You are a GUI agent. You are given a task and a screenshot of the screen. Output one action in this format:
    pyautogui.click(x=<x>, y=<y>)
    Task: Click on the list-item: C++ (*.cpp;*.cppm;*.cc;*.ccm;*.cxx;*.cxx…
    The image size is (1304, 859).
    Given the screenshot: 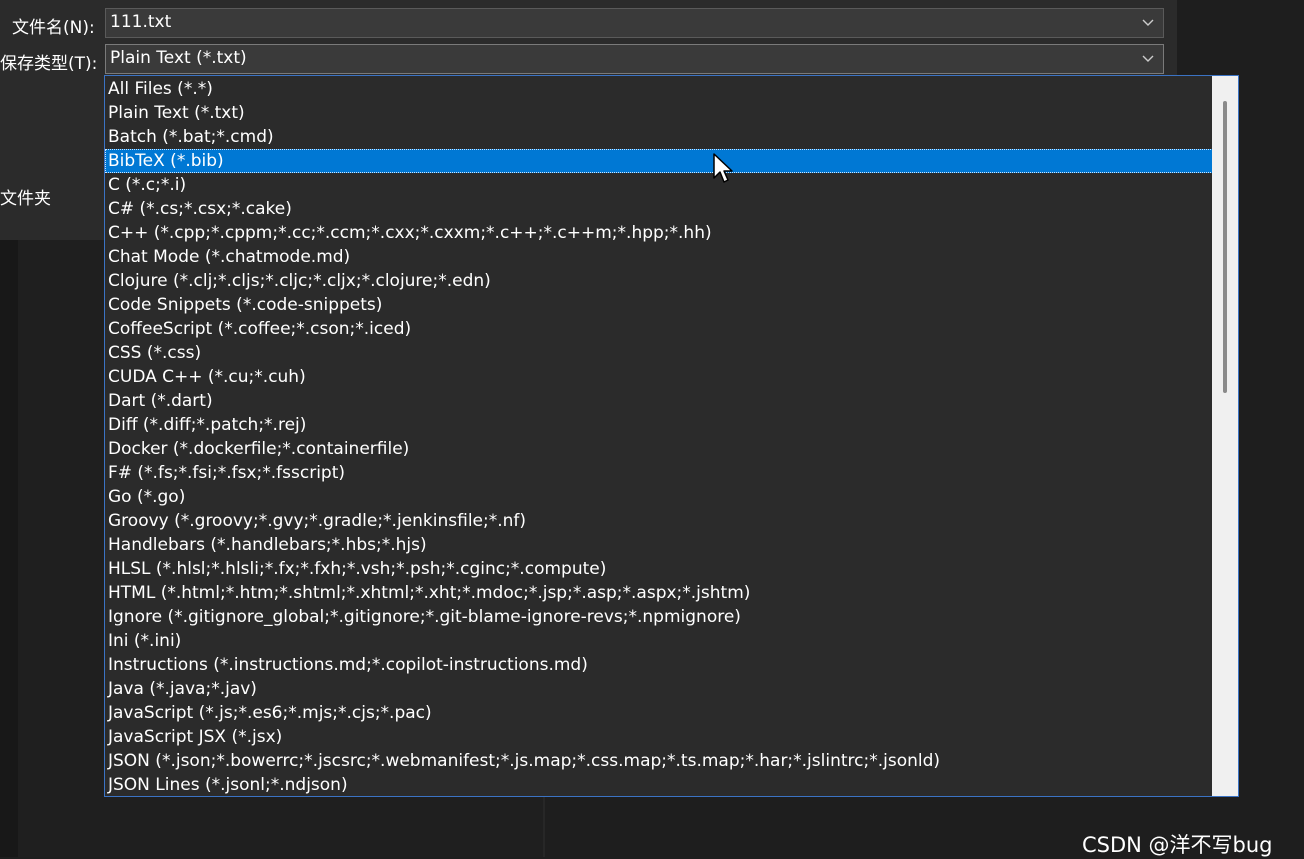 What is the action you would take?
    pyautogui.click(x=659, y=233)
    